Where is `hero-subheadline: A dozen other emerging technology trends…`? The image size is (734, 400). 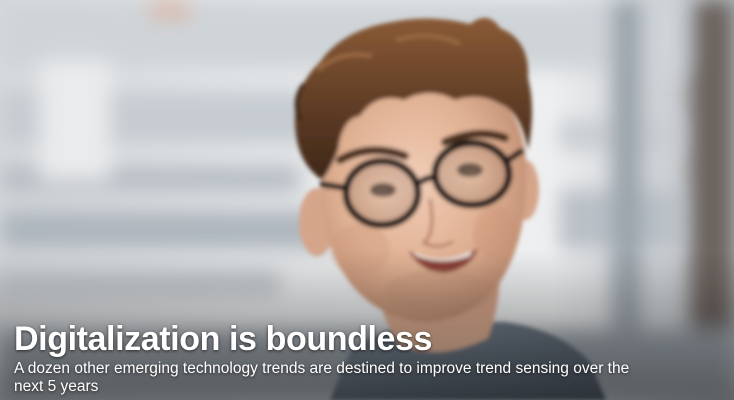 hero-subheadline: A dozen other emerging technology trends… is located at coordinates (322, 377).